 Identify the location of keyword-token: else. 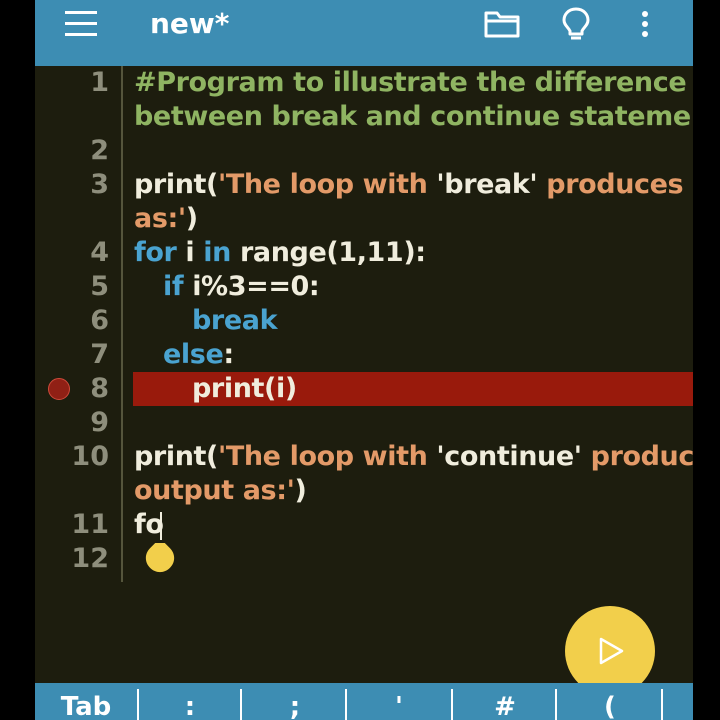
(193, 354).